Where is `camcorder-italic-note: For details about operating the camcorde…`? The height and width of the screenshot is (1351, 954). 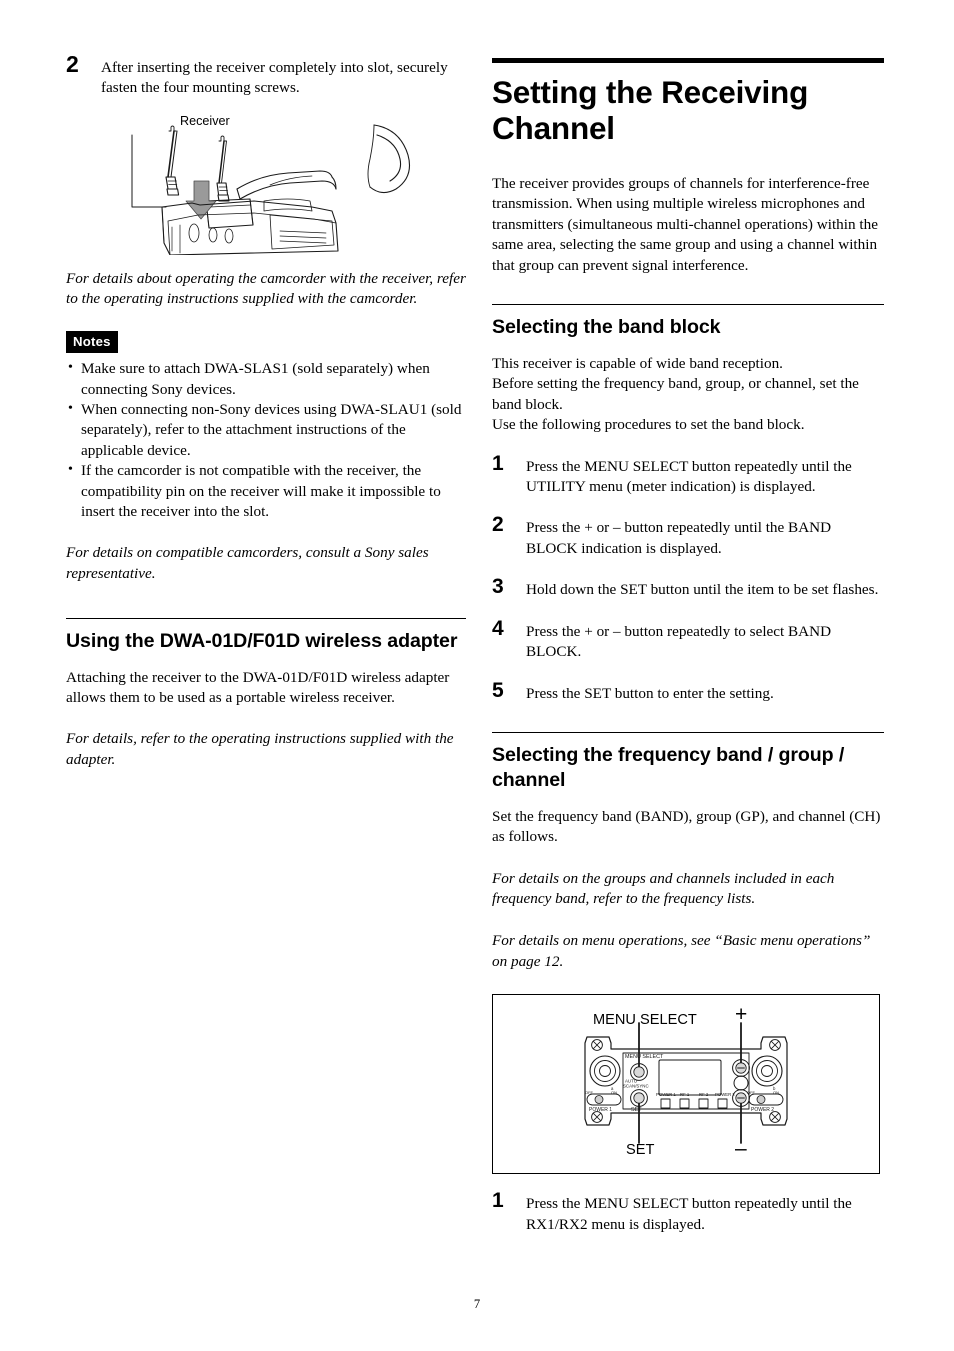
camcorder-italic-note: For details about operating the camcorde… is located at coordinates (266, 288).